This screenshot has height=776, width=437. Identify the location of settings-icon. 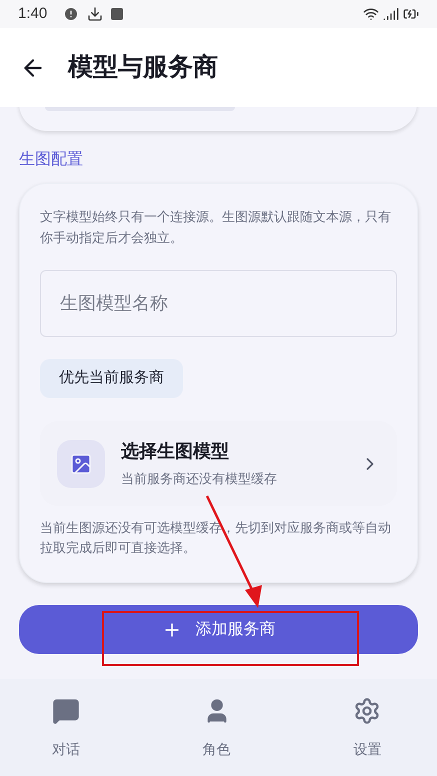
(367, 711).